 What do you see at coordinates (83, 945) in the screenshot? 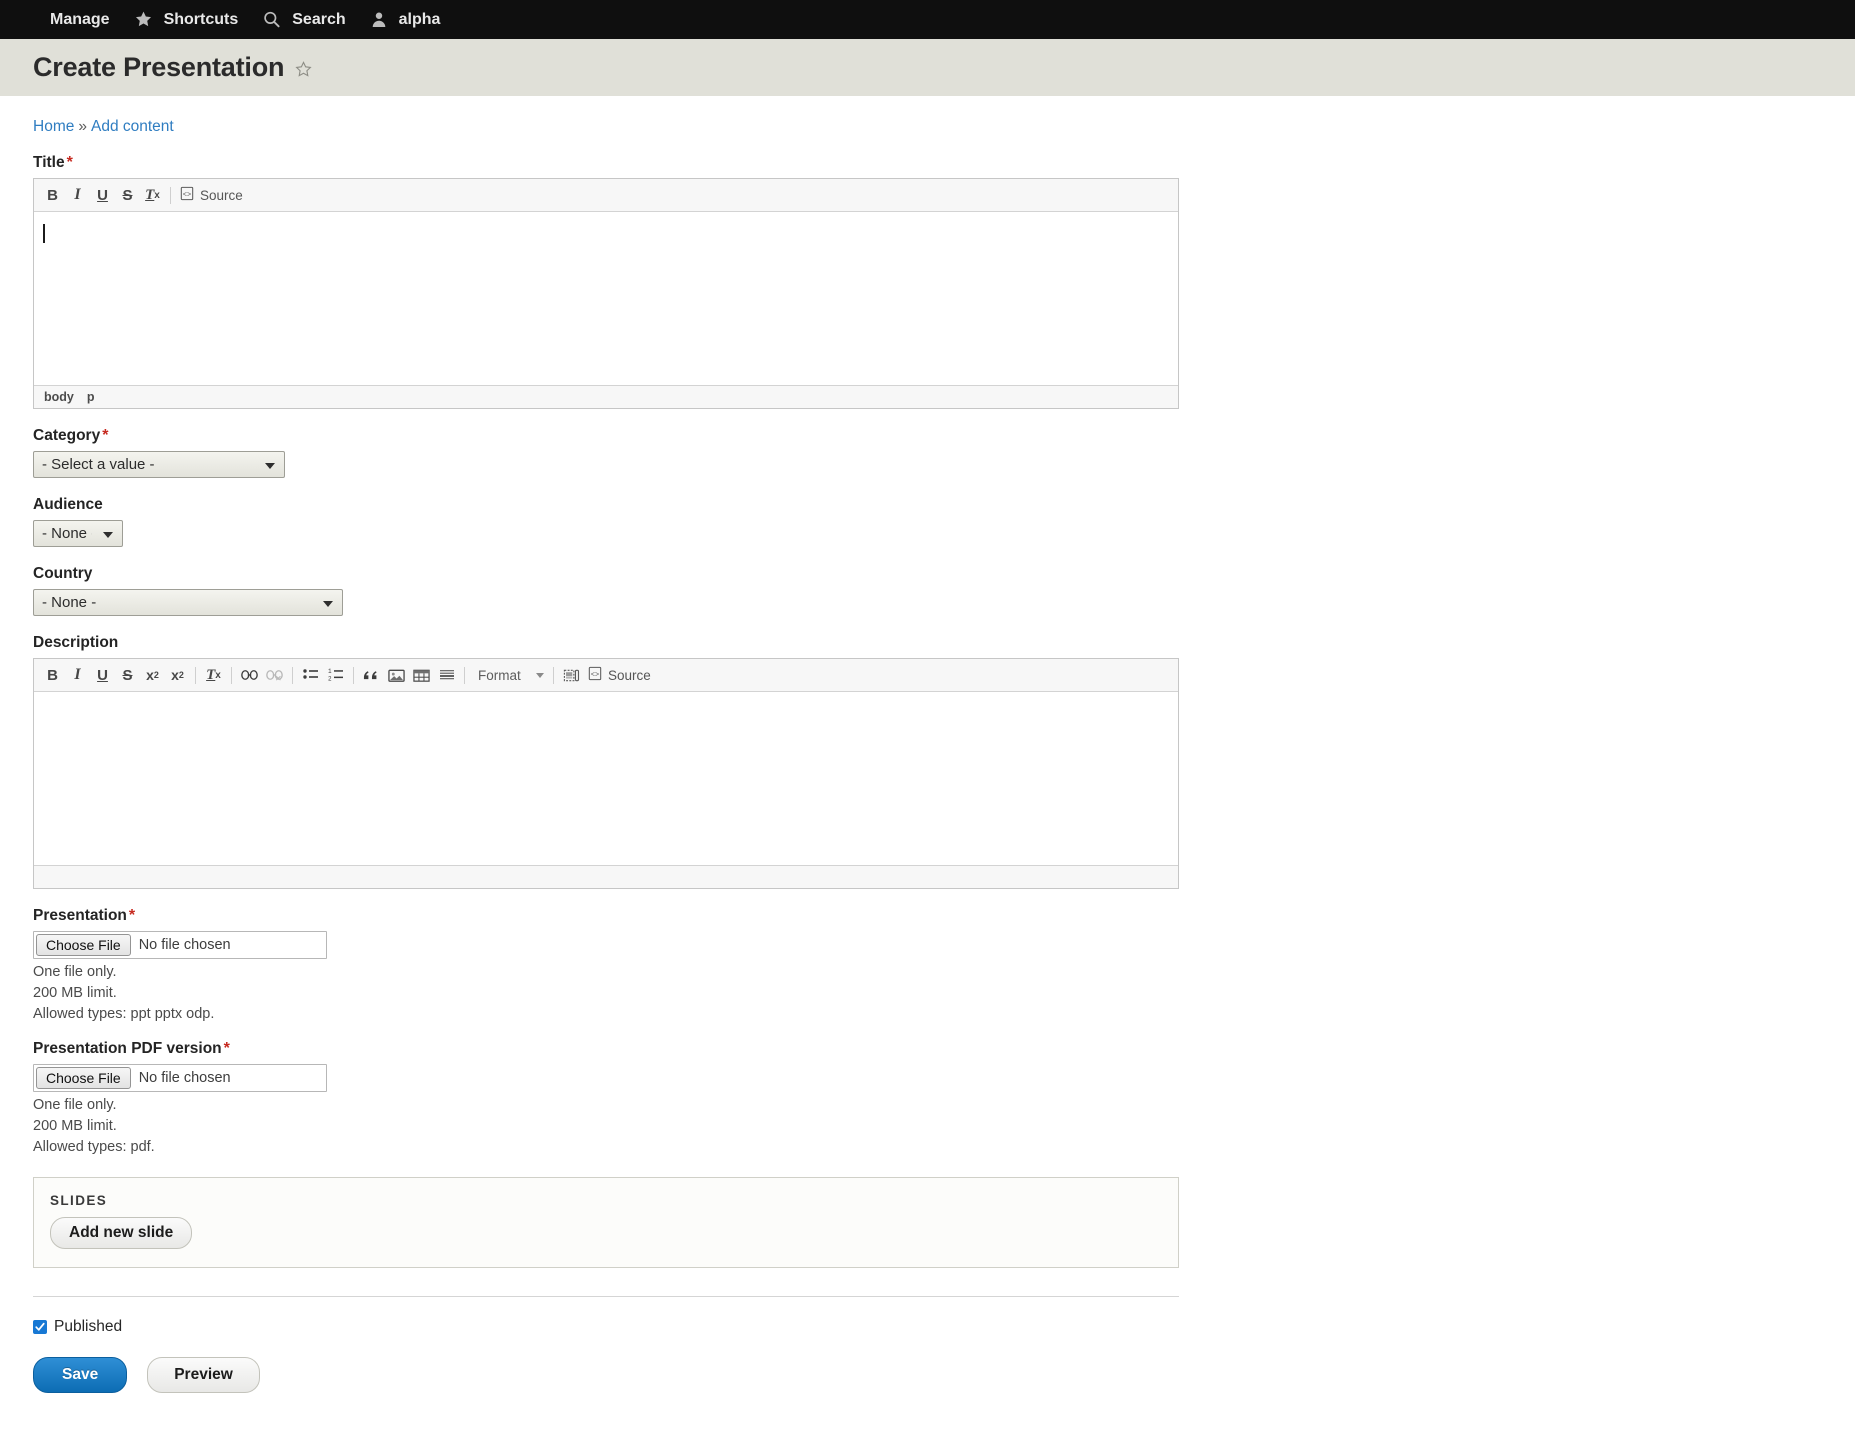
I see `presentation-choose-file-button: Choose File` at bounding box center [83, 945].